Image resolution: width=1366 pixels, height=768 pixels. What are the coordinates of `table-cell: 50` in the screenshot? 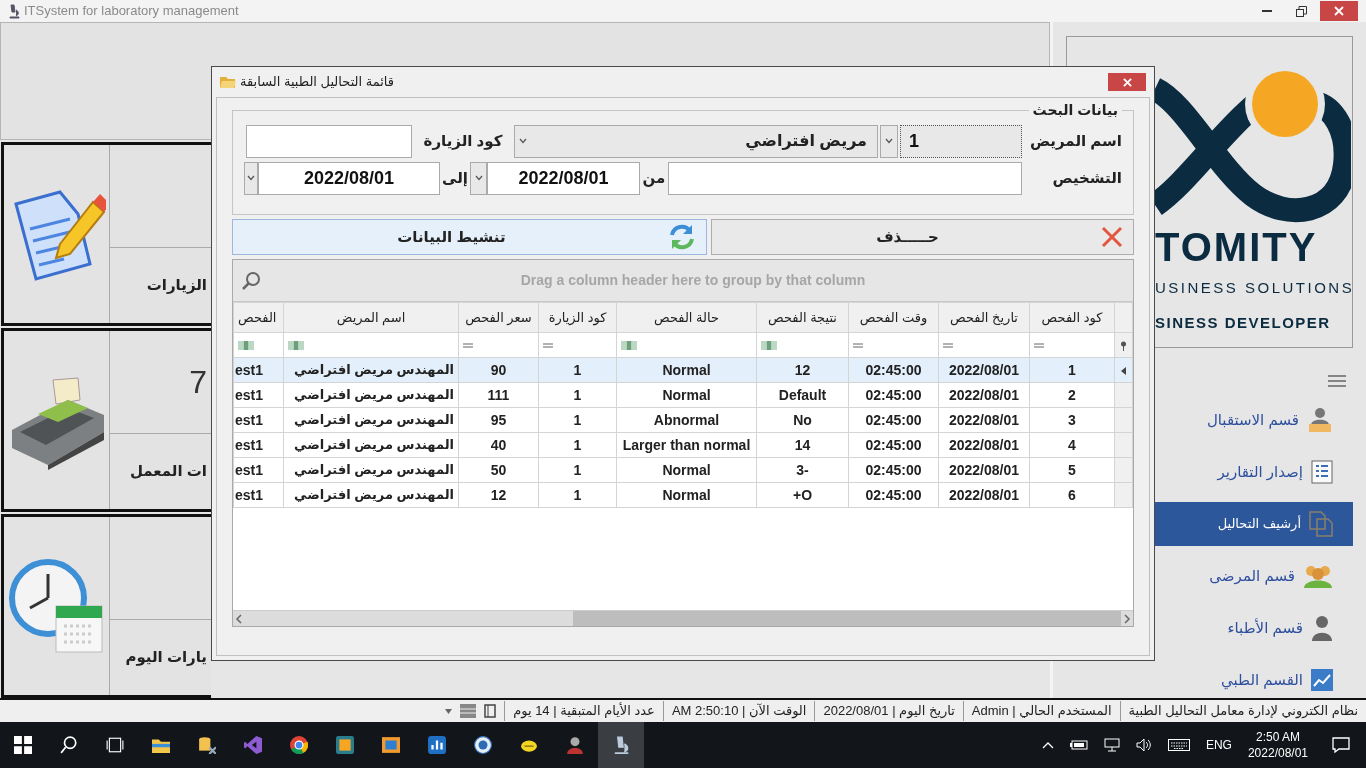 It's located at (498, 470).